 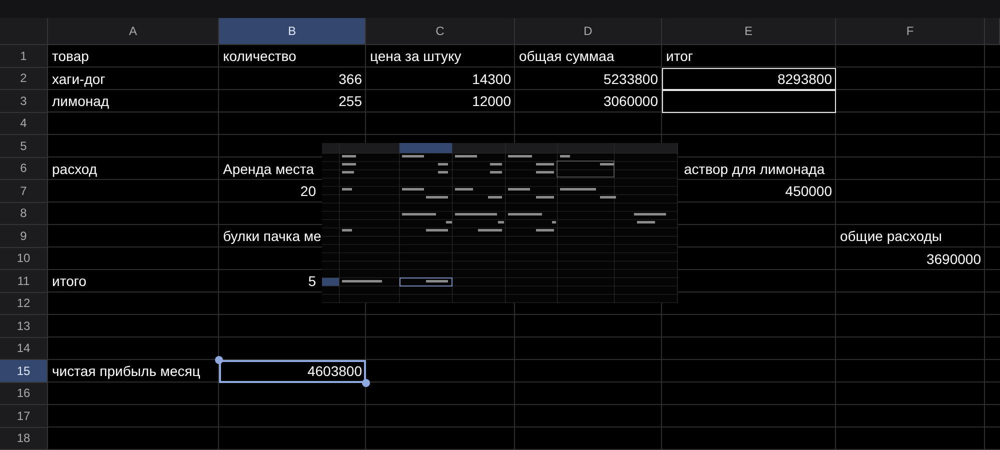 What do you see at coordinates (749, 79) in the screenshot?
I see `table-cell: 8293800` at bounding box center [749, 79].